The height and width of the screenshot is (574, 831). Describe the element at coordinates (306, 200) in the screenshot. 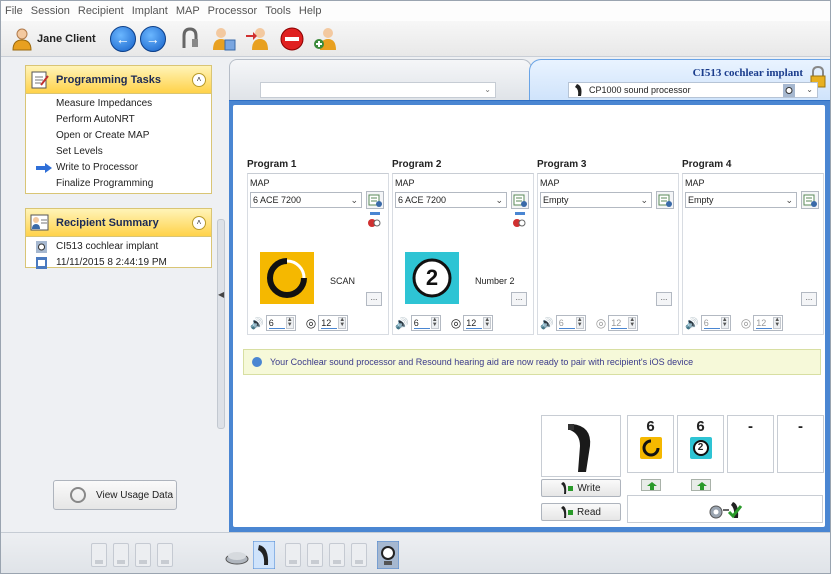

I see `program-1-map-select: 6 ACE 7200 ⌄` at that location.